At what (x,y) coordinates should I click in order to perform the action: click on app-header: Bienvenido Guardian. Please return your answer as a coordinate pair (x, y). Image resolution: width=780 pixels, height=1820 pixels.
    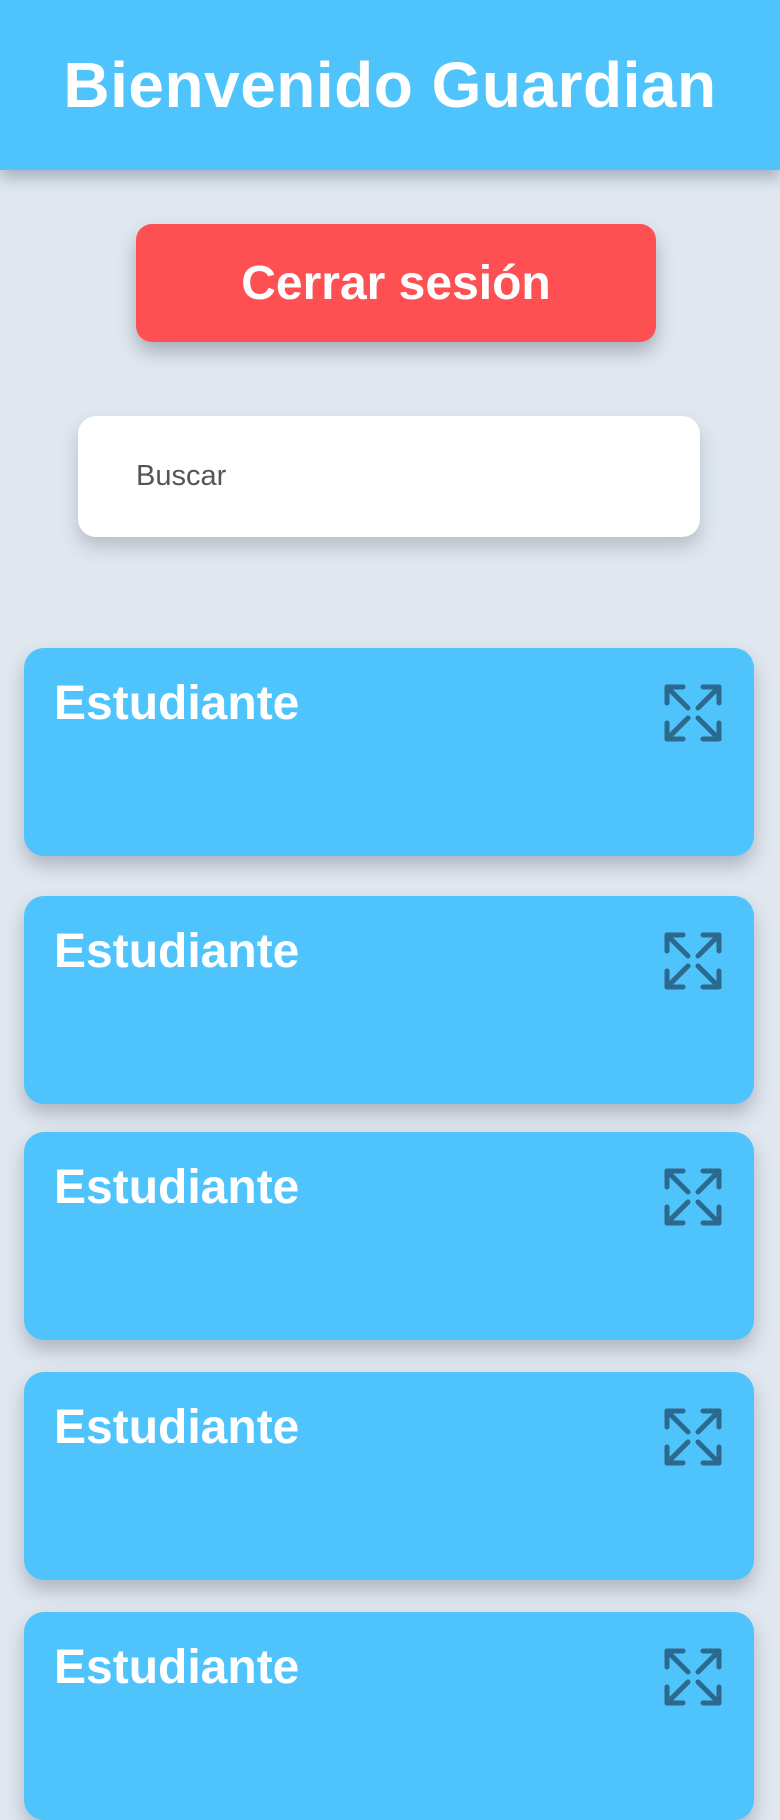
    Looking at the image, I should click on (390, 85).